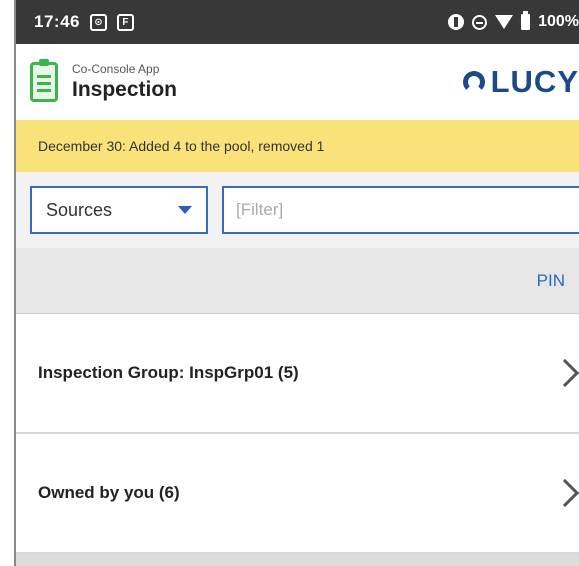 This screenshot has height=566, width=579. I want to click on filter-row: Sources [Filter], so click(297, 210).